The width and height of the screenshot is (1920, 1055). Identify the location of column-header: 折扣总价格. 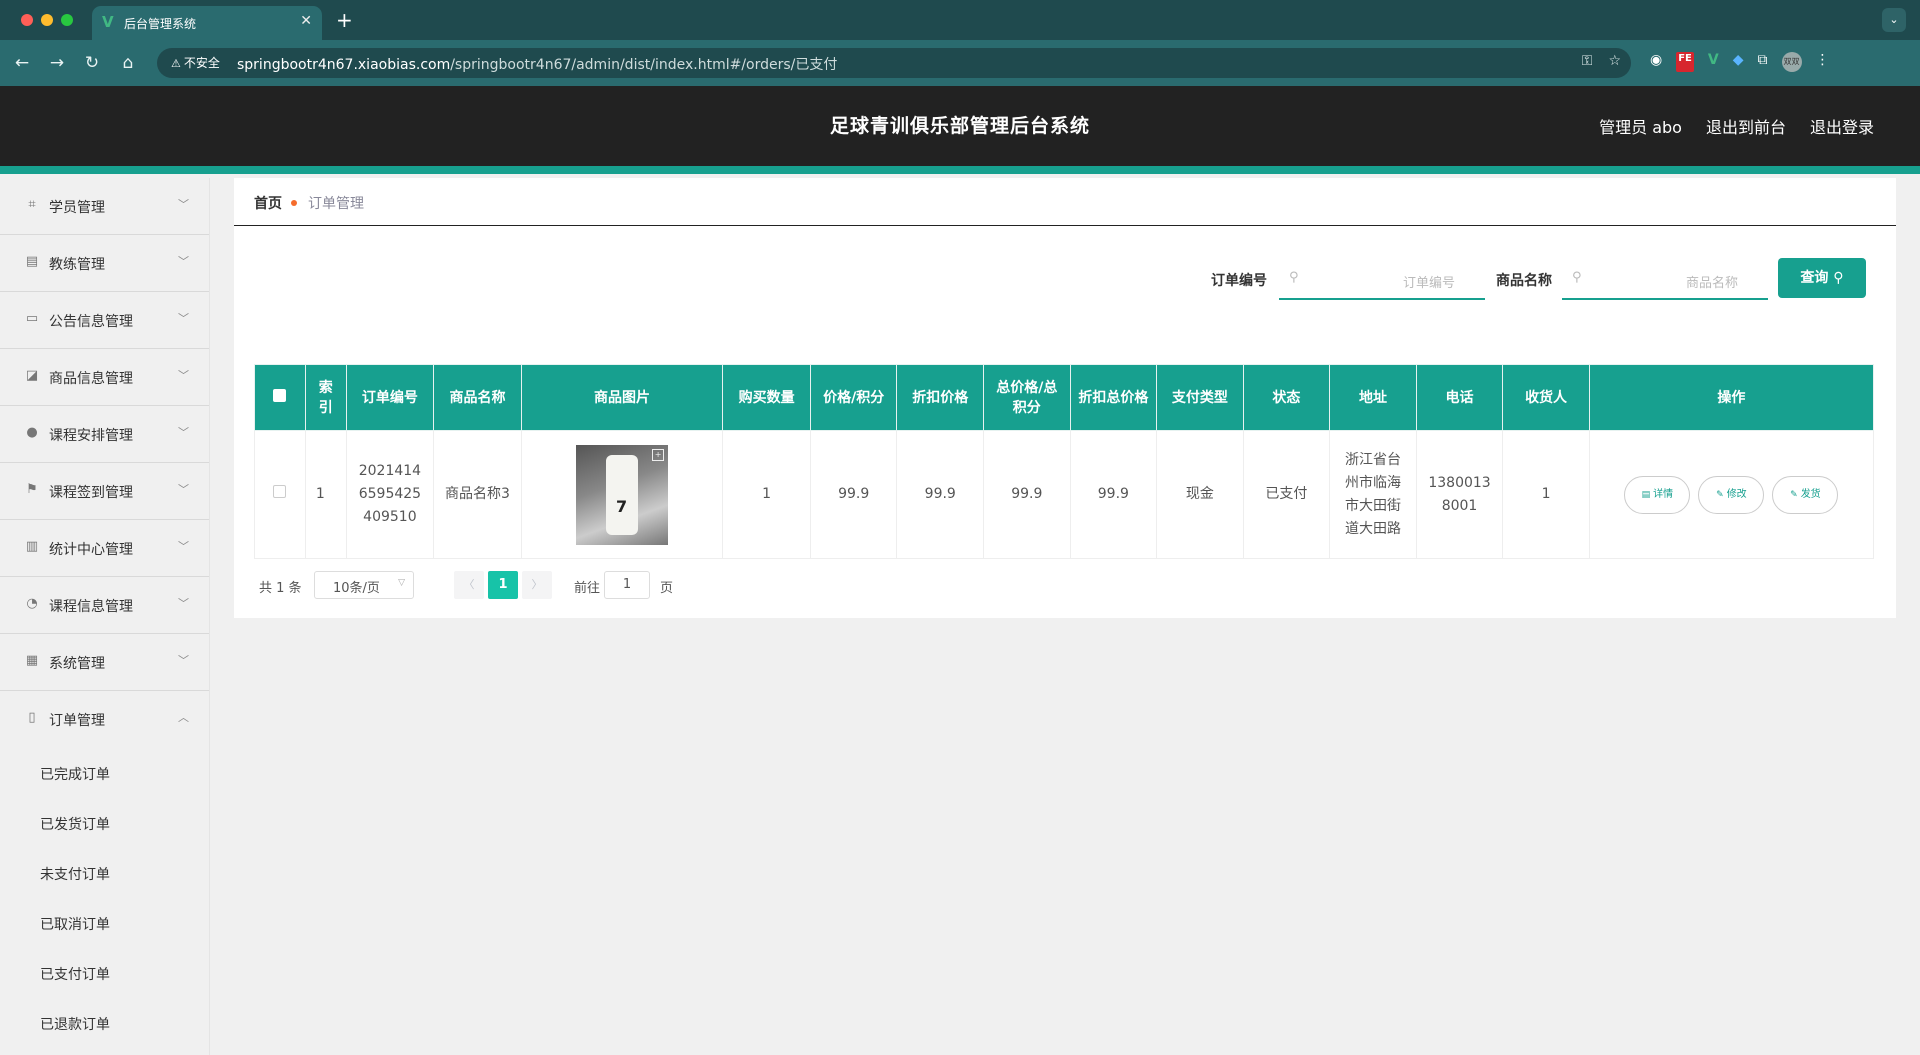
(1113, 397).